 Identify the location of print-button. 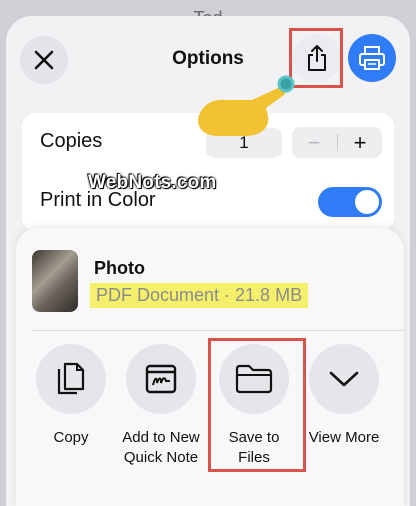
(372, 58).